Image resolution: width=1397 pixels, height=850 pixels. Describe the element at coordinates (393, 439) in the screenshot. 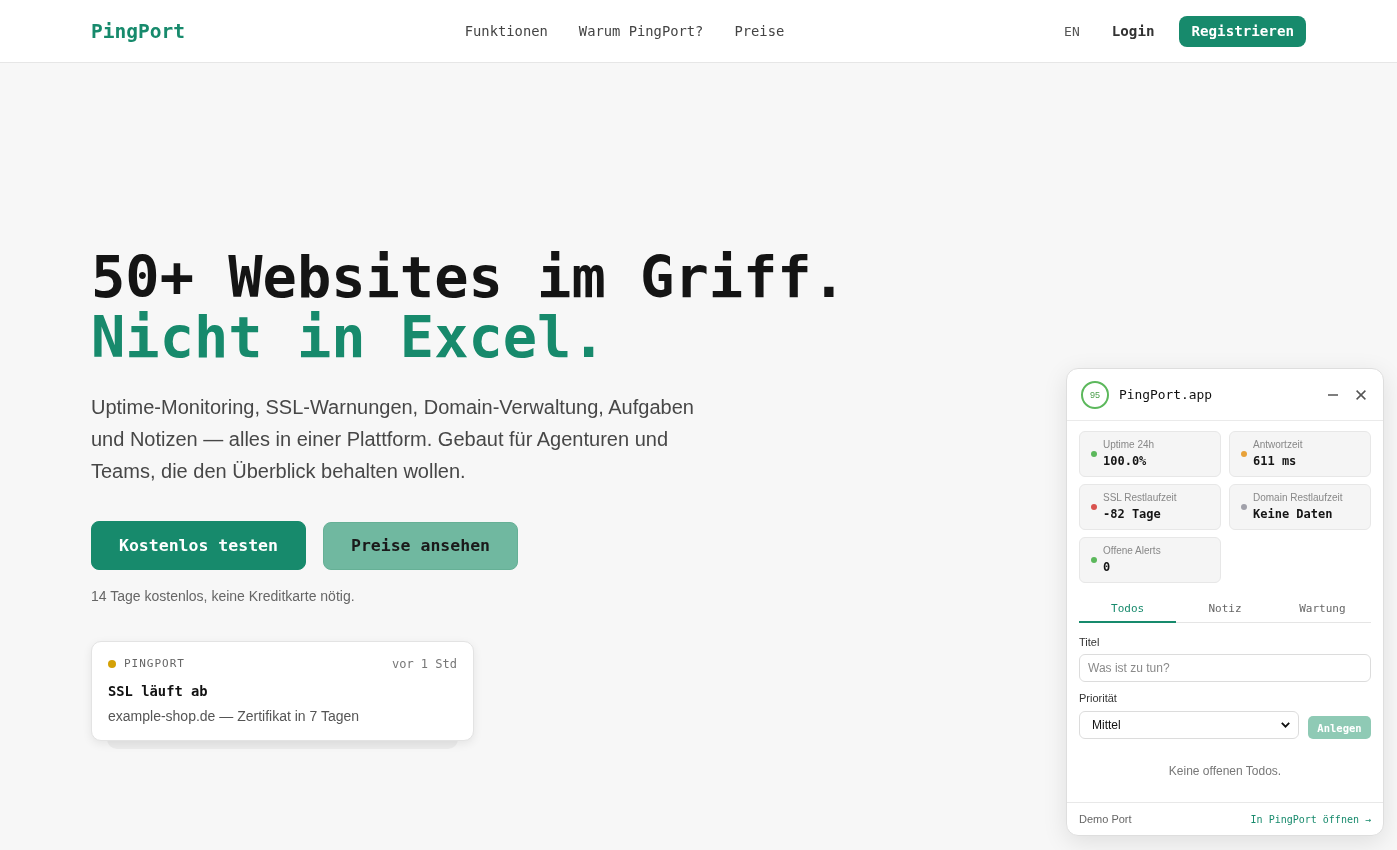

I see `hero-description: Uptime-Monitoring, SSL-Warnungen, Domain-Verwaltung, Aufgaben und Notizen — alles in einer Plattform. Gebaut für Agenturen und Teams, die den Überblick behalten wollen.` at that location.